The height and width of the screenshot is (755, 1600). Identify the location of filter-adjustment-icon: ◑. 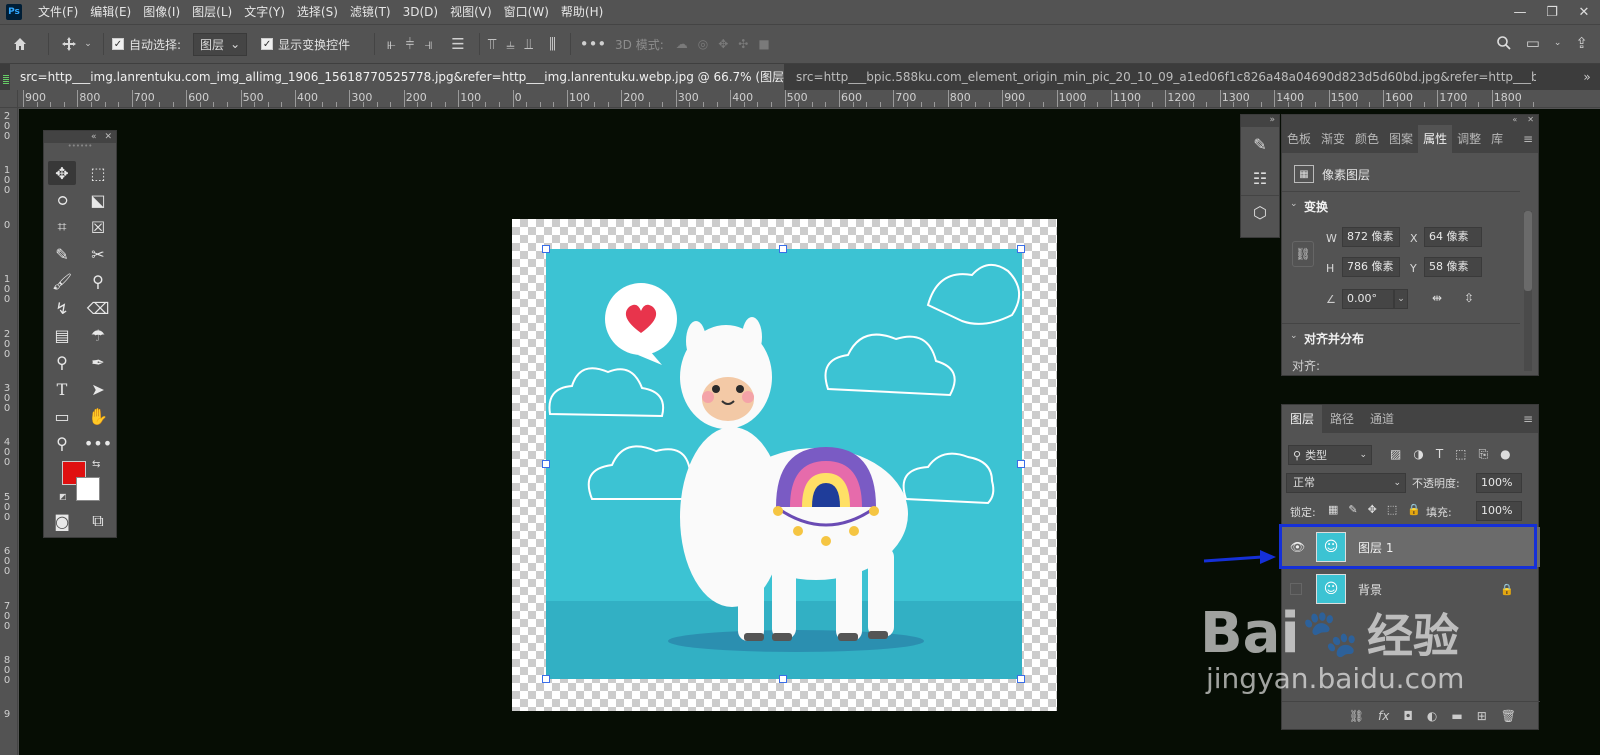
(1418, 454).